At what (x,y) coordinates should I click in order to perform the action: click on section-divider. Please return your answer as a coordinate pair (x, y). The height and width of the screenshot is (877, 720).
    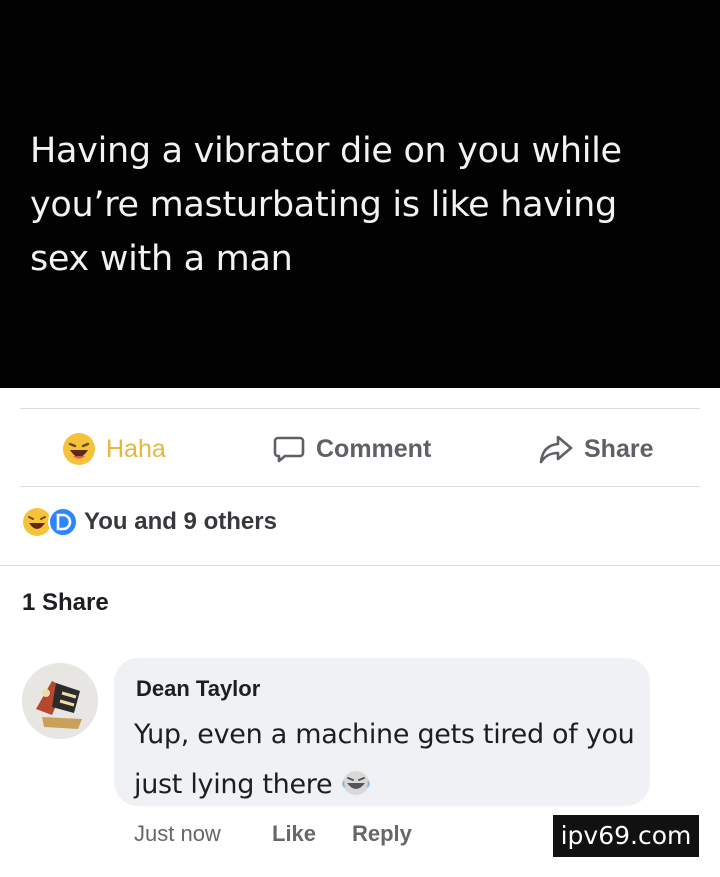
    Looking at the image, I should click on (360, 565).